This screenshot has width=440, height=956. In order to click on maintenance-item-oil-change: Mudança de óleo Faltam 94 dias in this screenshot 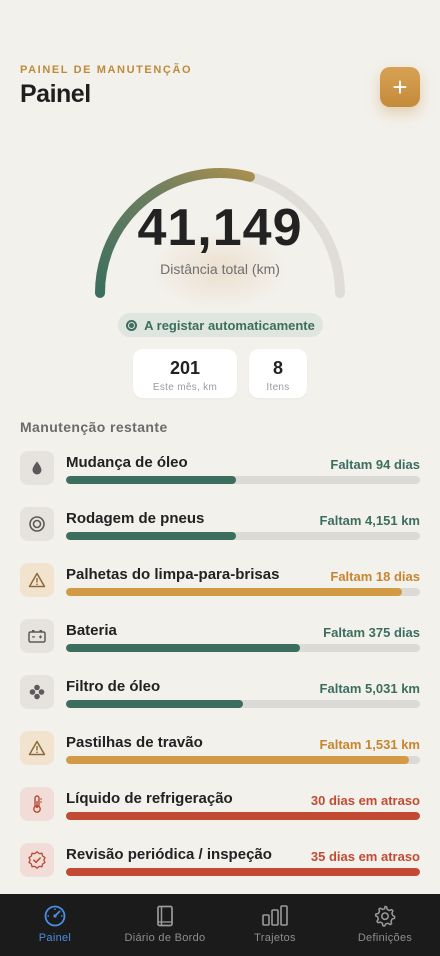, I will do `click(220, 479)`.